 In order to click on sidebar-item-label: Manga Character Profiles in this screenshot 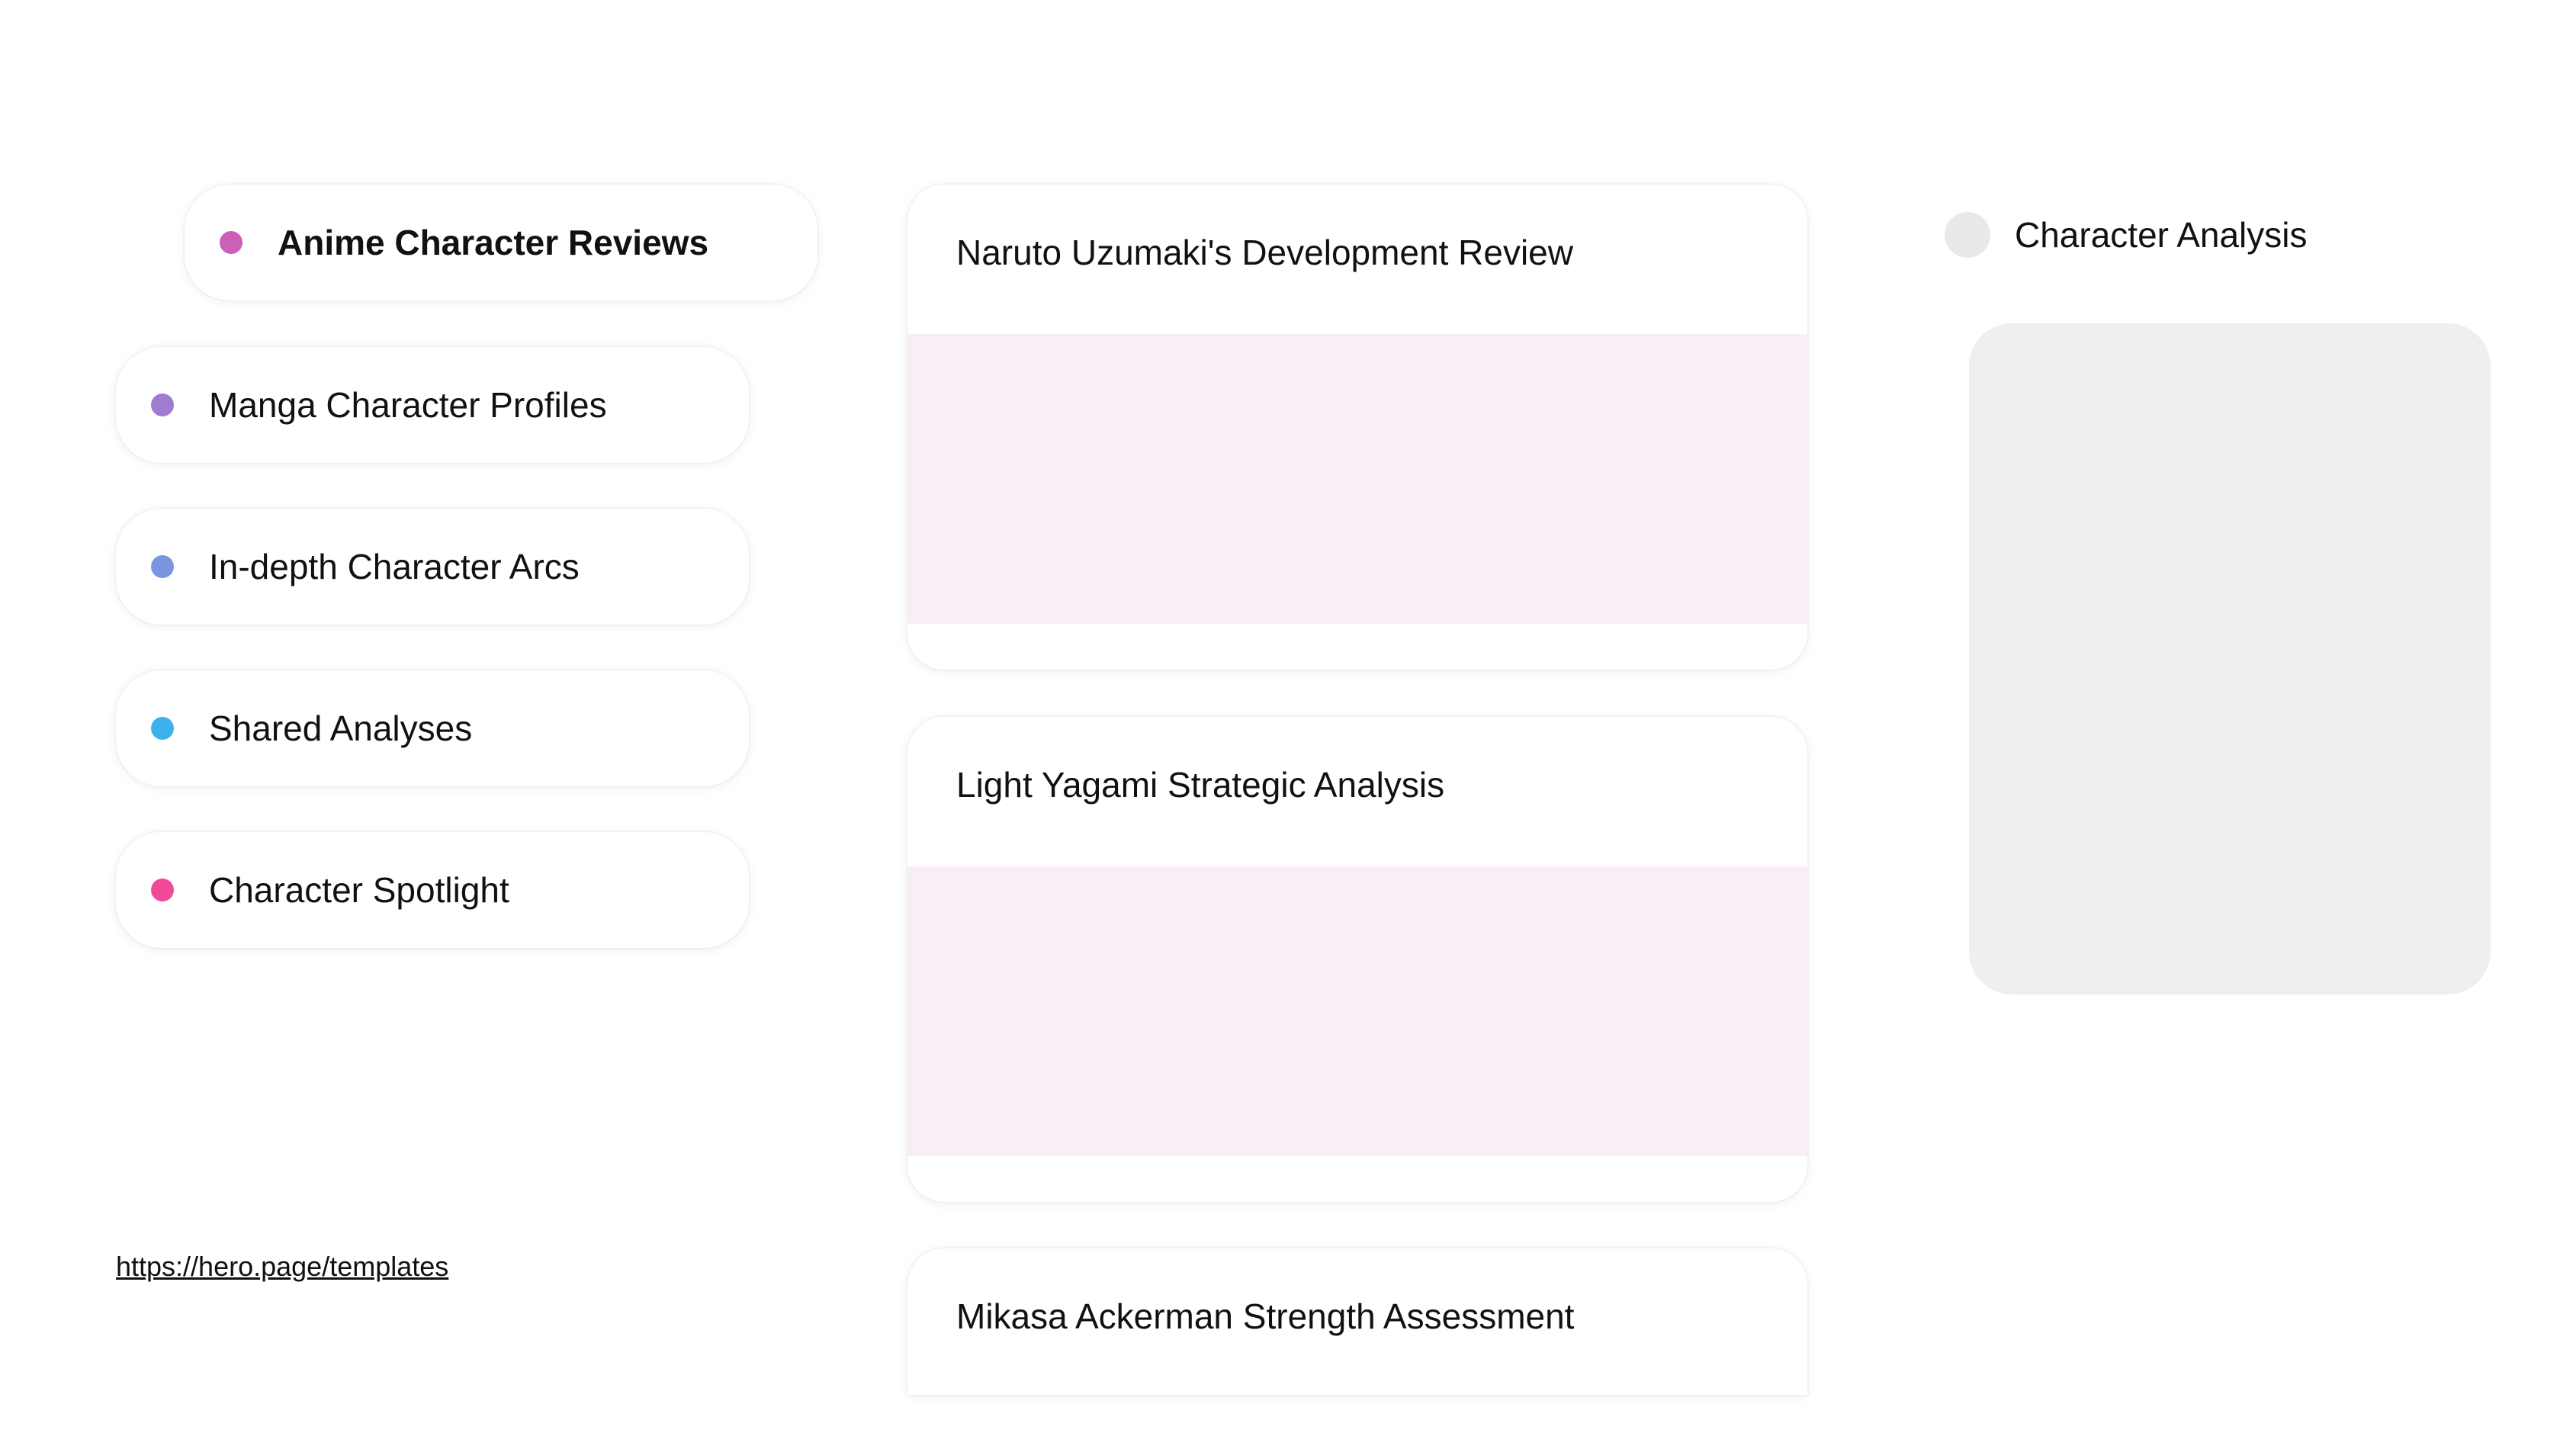, I will do `click(408, 405)`.